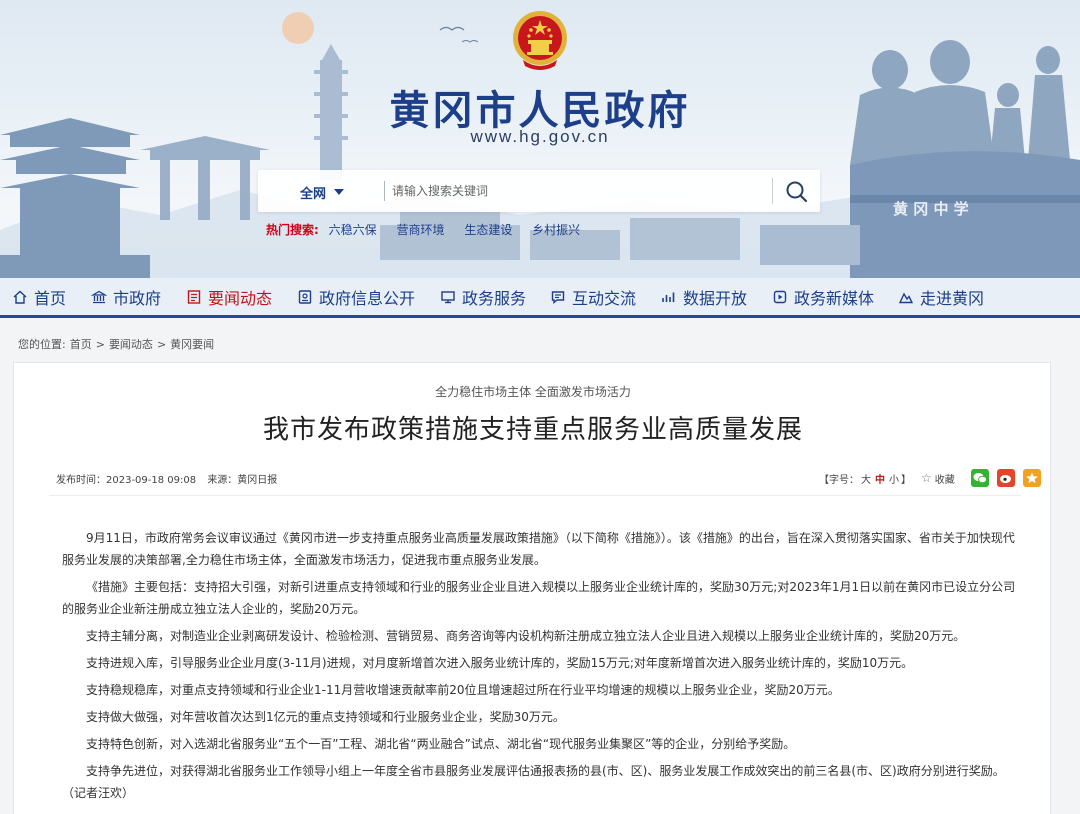 This screenshot has width=1080, height=814. I want to click on chevron-down-icon, so click(339, 192).